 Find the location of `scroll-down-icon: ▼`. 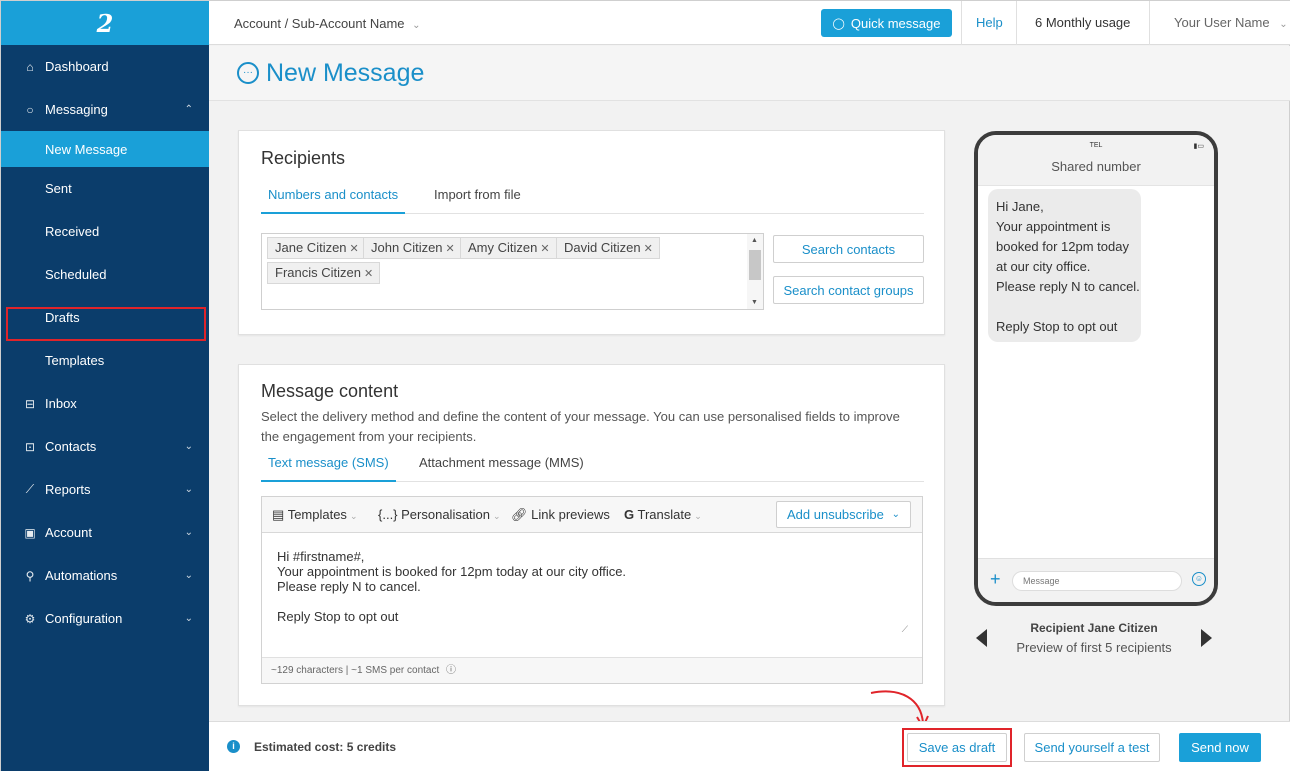

scroll-down-icon: ▼ is located at coordinates (754, 302).